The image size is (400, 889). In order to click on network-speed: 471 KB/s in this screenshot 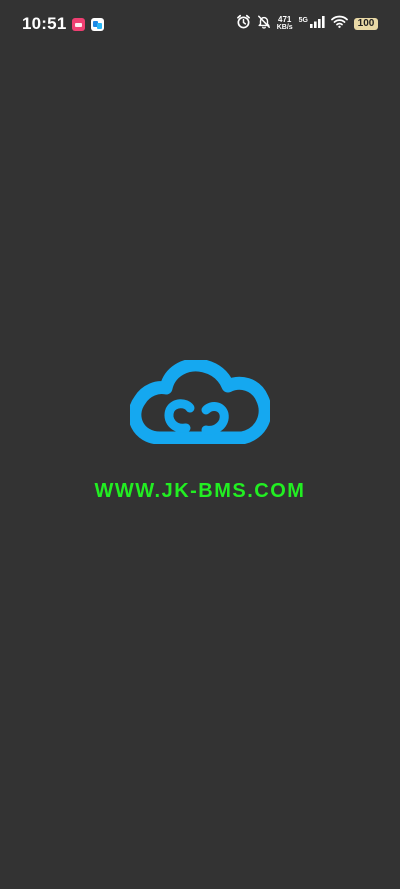, I will do `click(285, 24)`.